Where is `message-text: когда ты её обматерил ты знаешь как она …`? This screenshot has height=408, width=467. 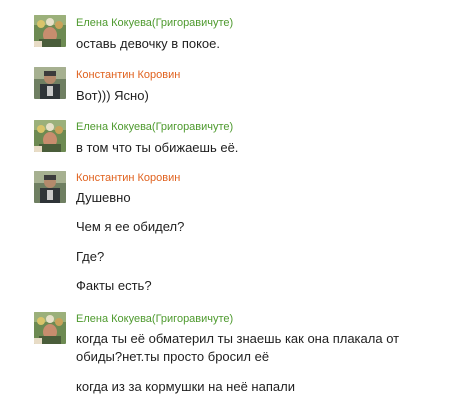
message-text: когда ты её обматерил ты знаешь как она … is located at coordinates (238, 338).